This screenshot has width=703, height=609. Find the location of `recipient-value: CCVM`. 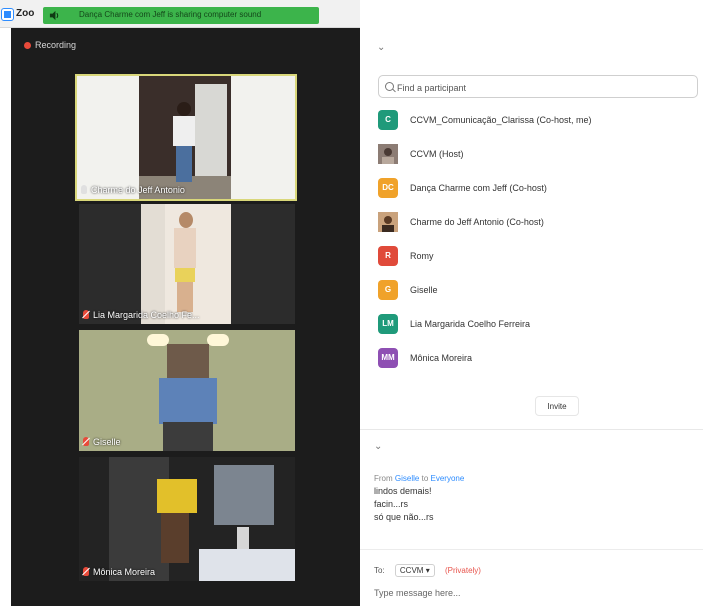

recipient-value: CCVM is located at coordinates (411, 570).